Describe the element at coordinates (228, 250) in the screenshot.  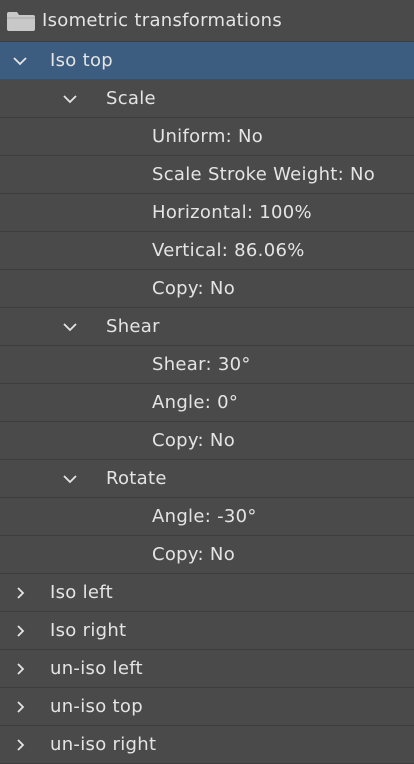
I see `param-label: Vertical: 86.06%` at that location.